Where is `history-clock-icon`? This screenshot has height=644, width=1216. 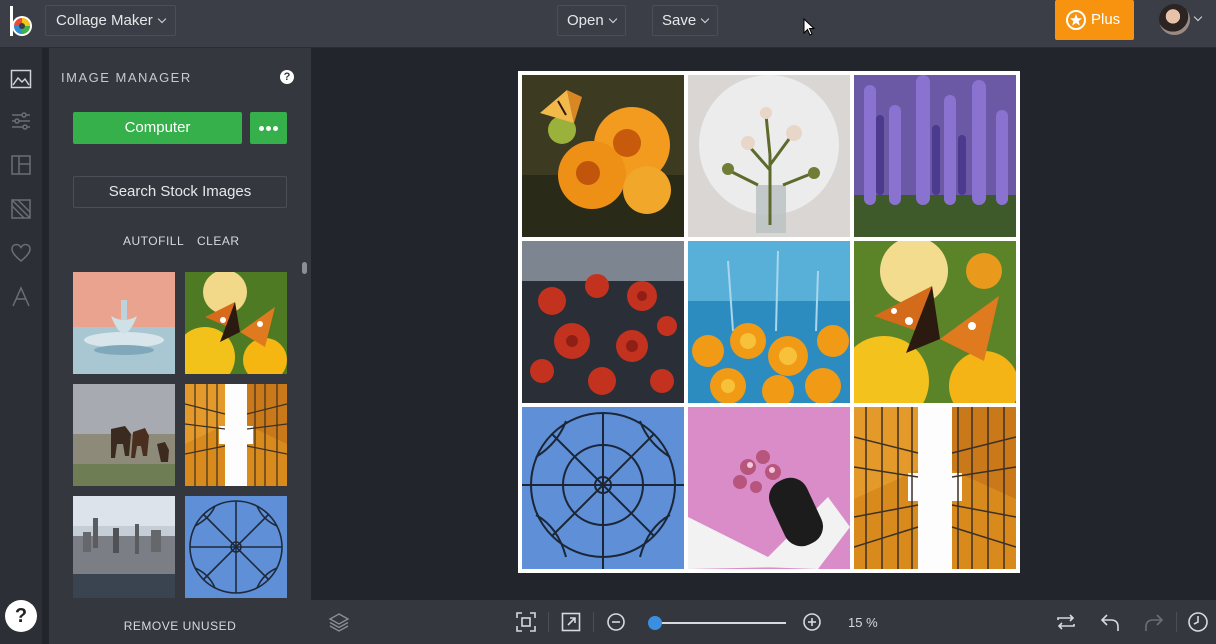 history-clock-icon is located at coordinates (1198, 622).